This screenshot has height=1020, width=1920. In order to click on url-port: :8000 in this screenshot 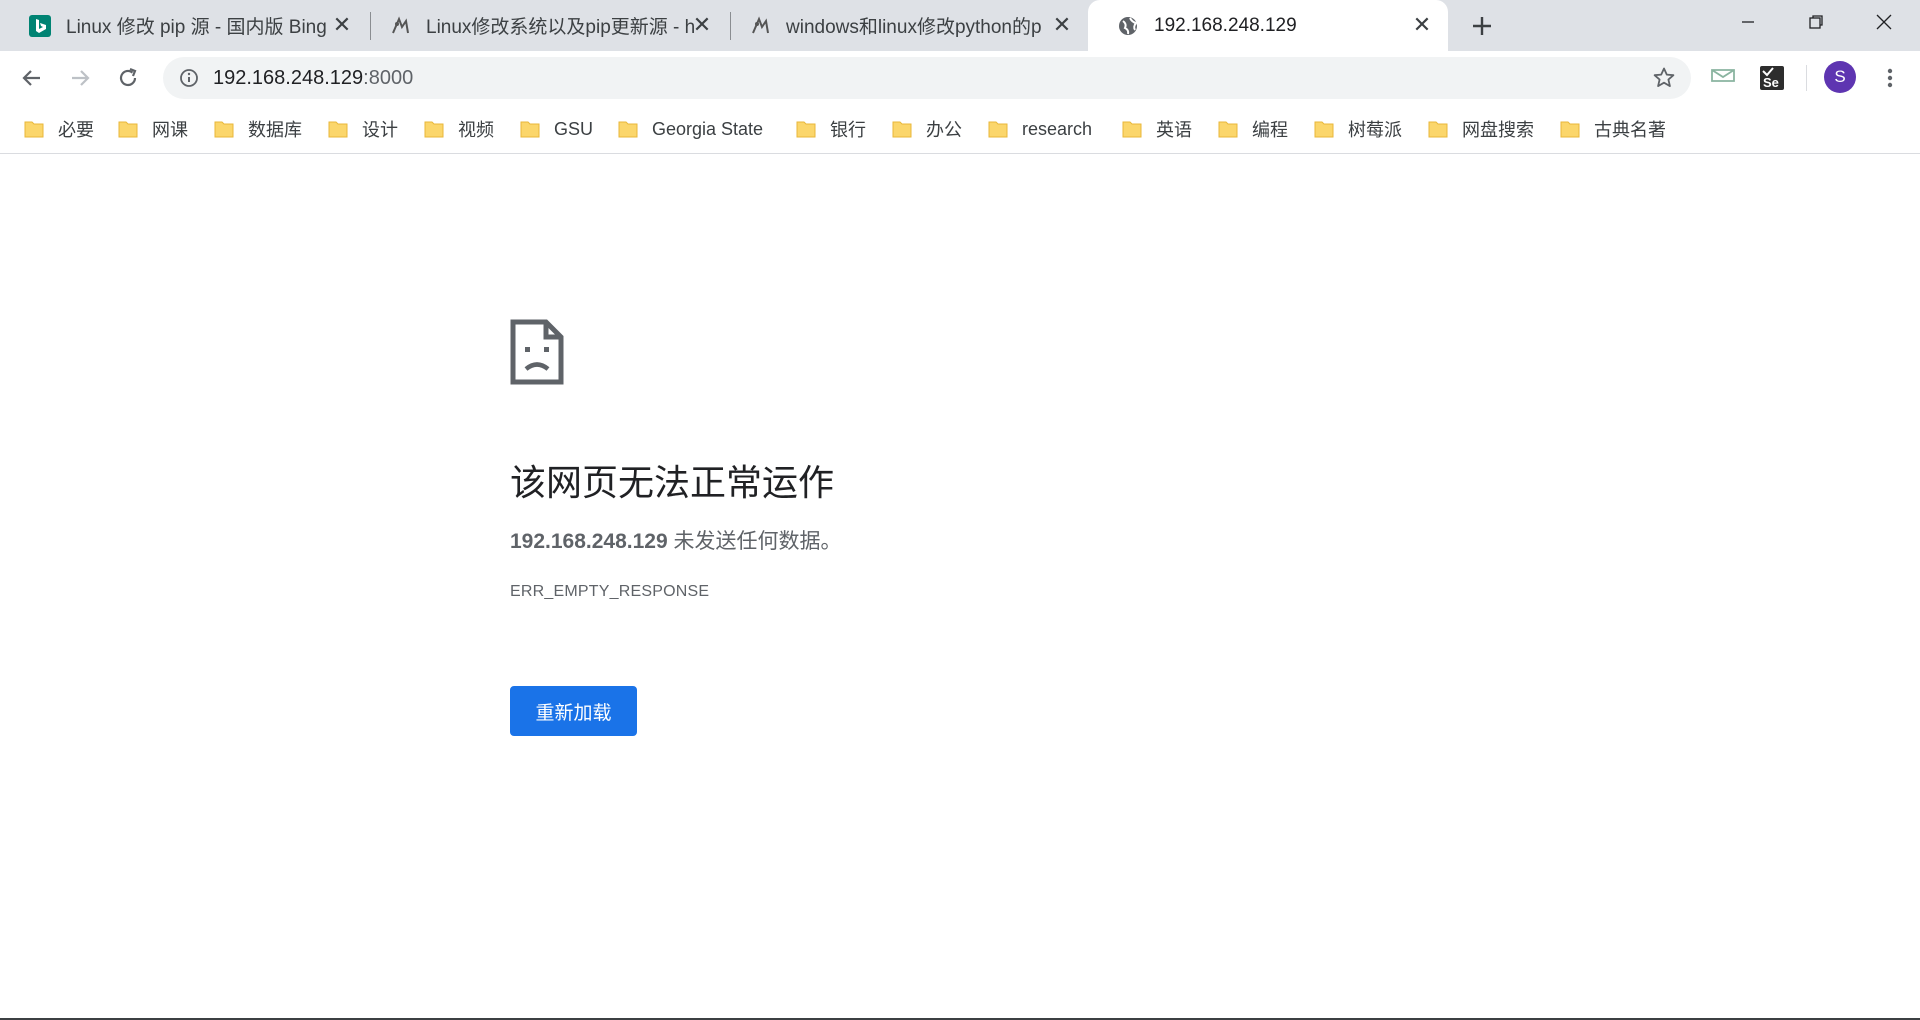, I will do `click(388, 78)`.